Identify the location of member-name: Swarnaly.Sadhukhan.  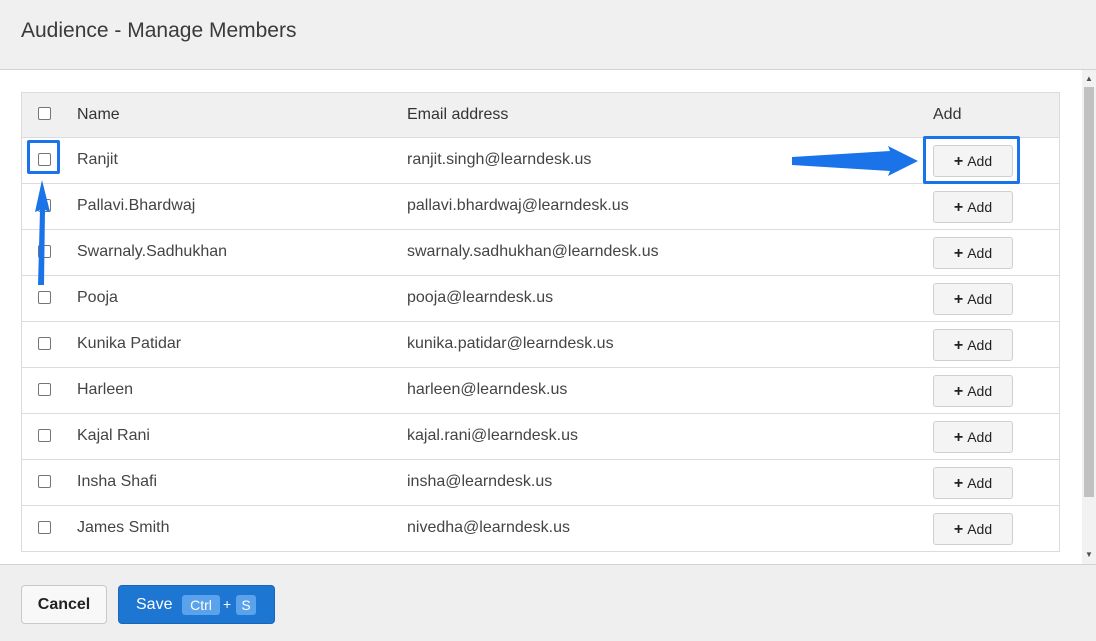
(152, 251).